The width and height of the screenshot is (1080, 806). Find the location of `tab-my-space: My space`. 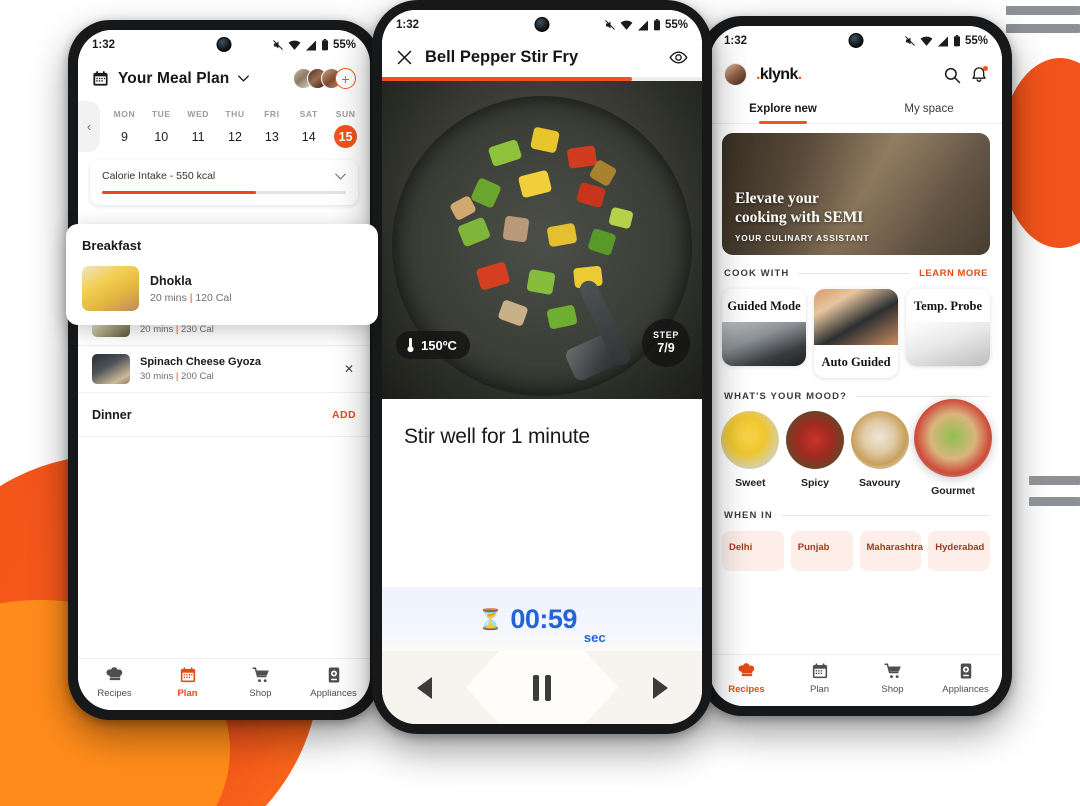

tab-my-space: My space is located at coordinates (929, 108).